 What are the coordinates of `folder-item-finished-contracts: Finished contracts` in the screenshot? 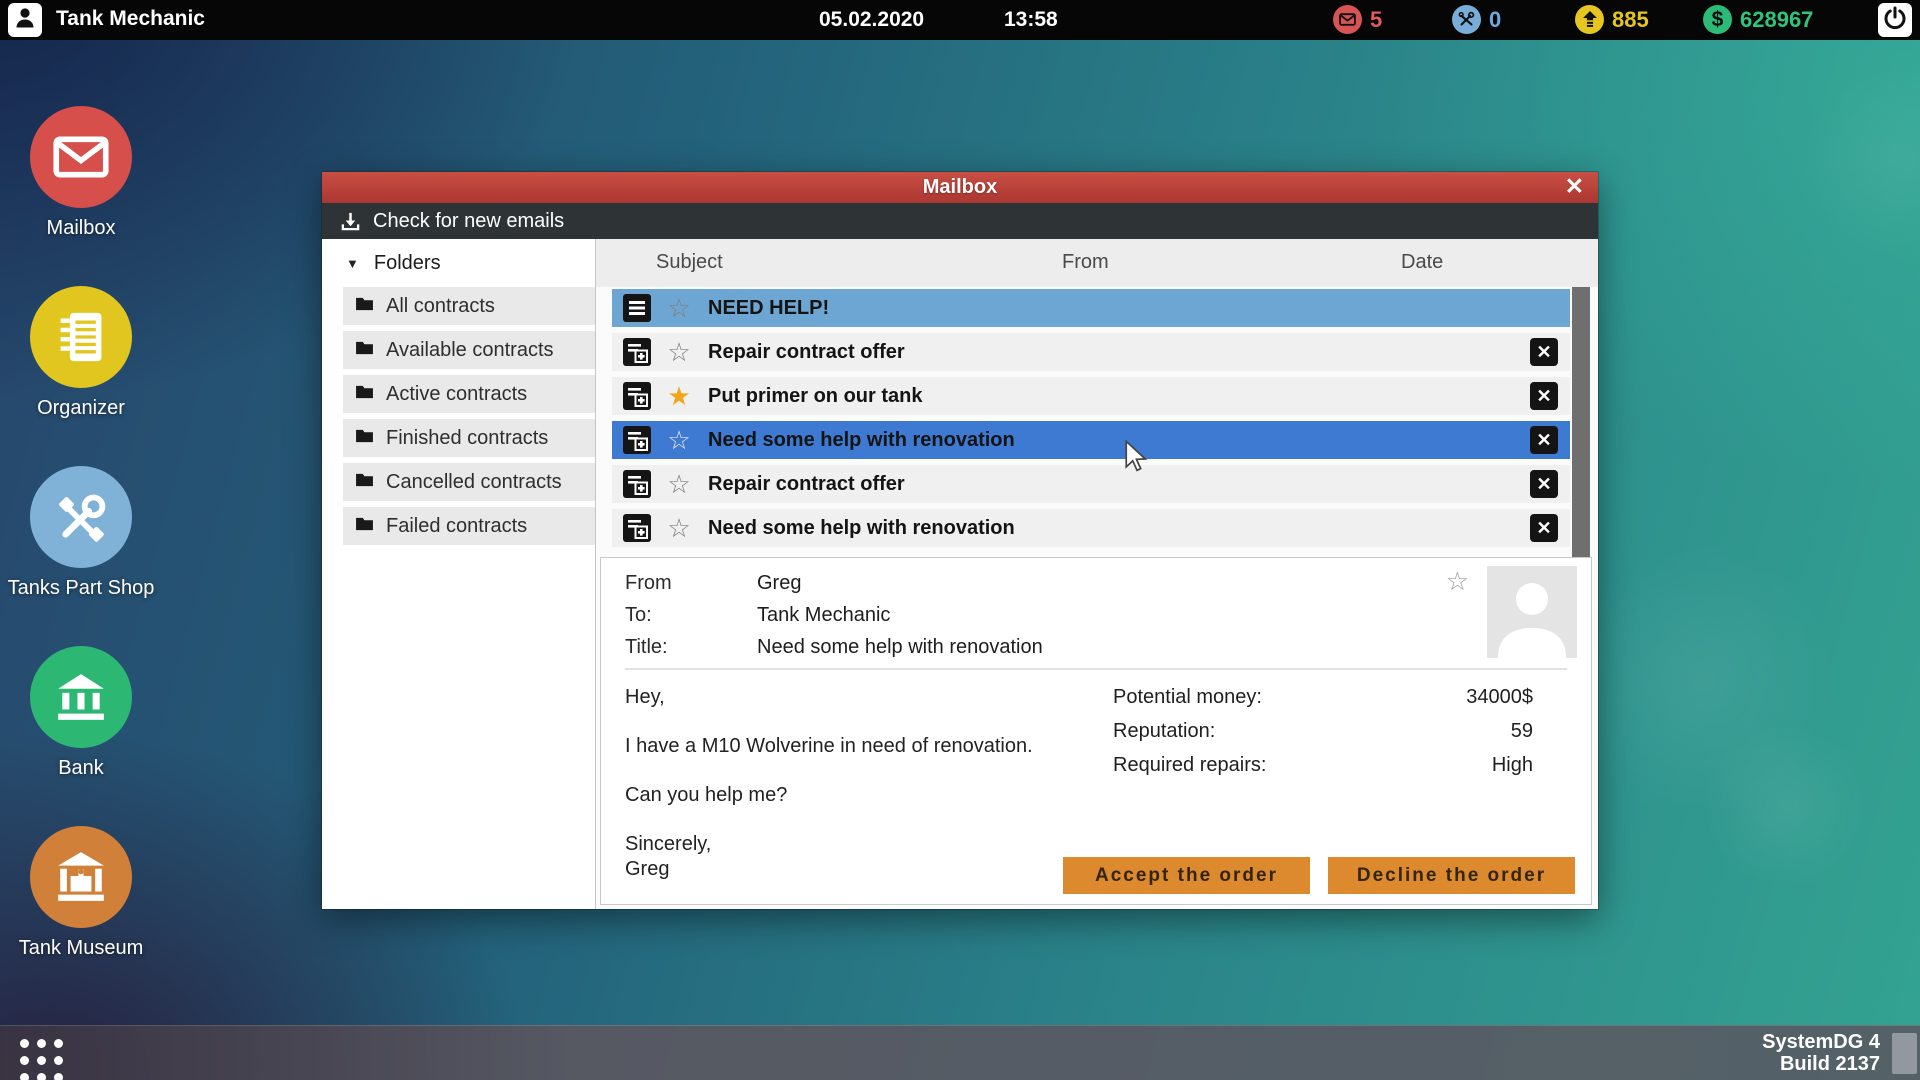 It's located at (469, 438).